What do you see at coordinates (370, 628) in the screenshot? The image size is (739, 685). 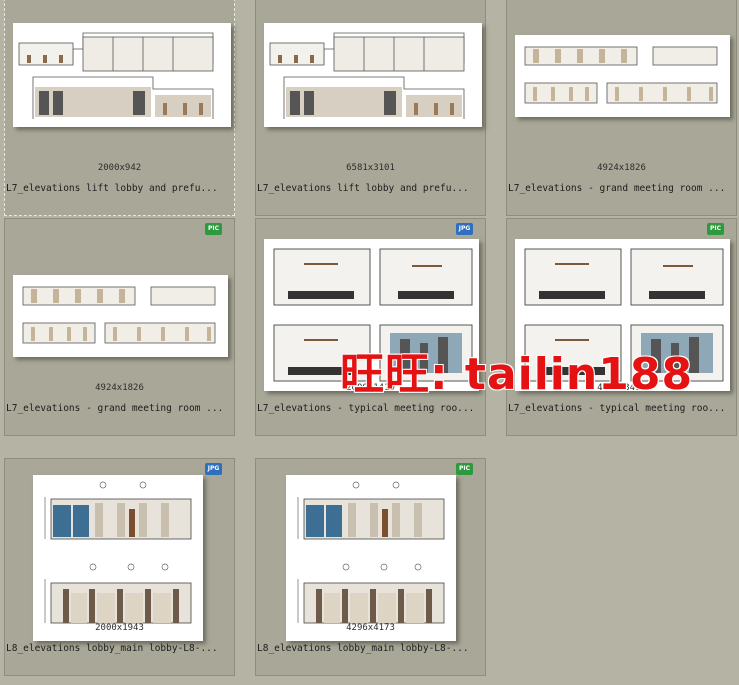 I see `image-dimensions: 4296x4173` at bounding box center [370, 628].